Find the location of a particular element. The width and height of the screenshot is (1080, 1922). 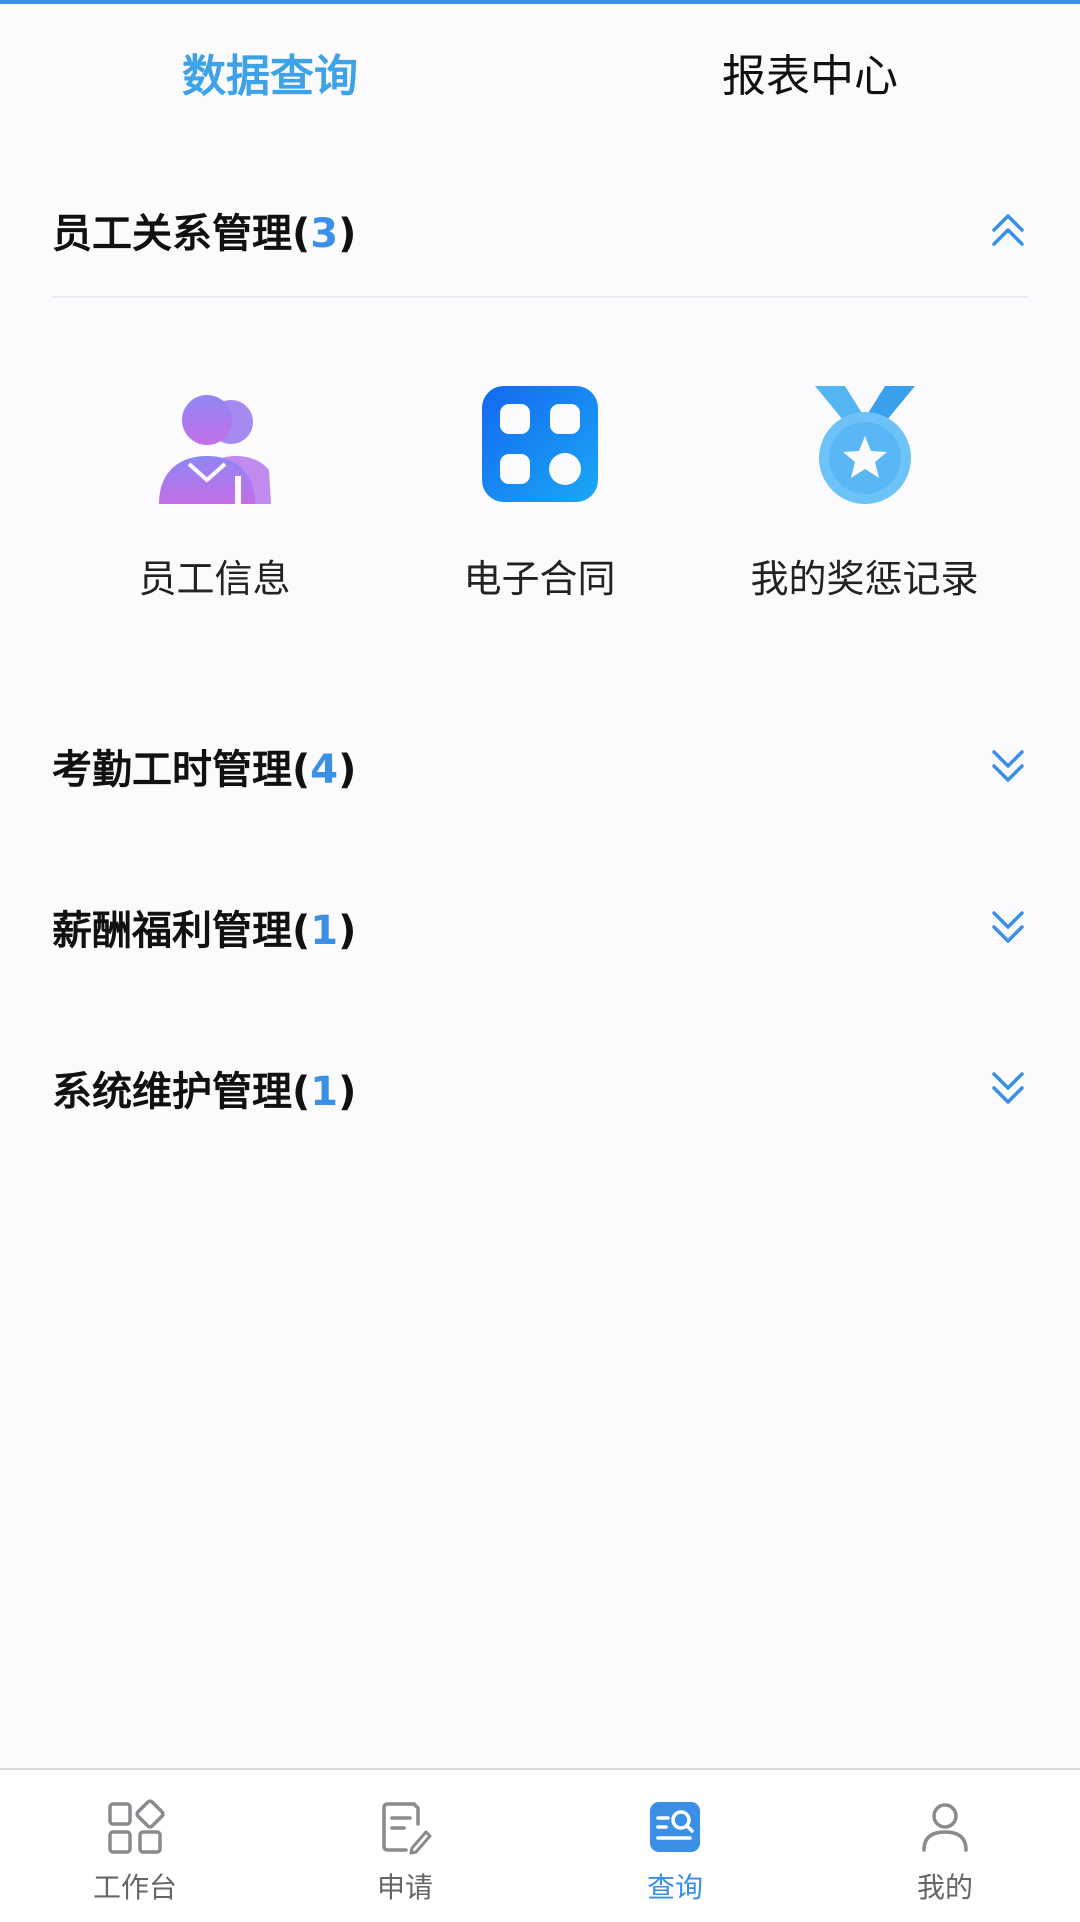

nav-label: 申请 is located at coordinates (404, 1887).